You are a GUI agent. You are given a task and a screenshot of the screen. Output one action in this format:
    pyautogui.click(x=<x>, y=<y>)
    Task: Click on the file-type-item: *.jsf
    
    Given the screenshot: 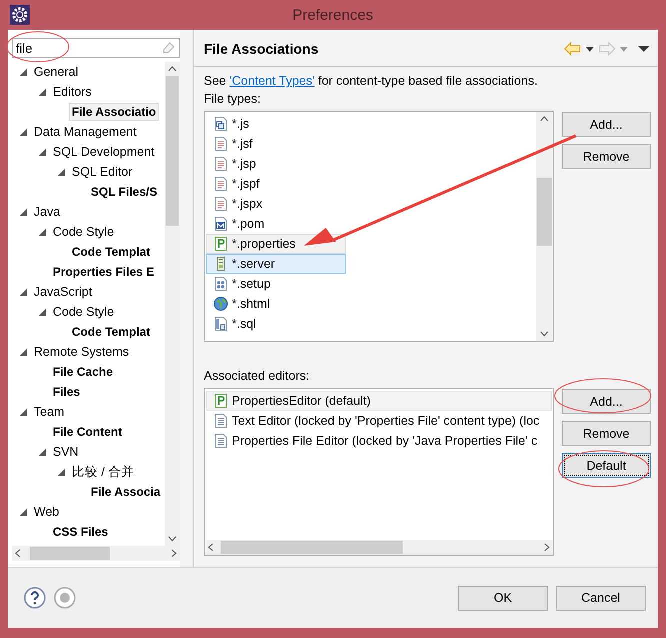 What is the action you would take?
    pyautogui.click(x=276, y=144)
    